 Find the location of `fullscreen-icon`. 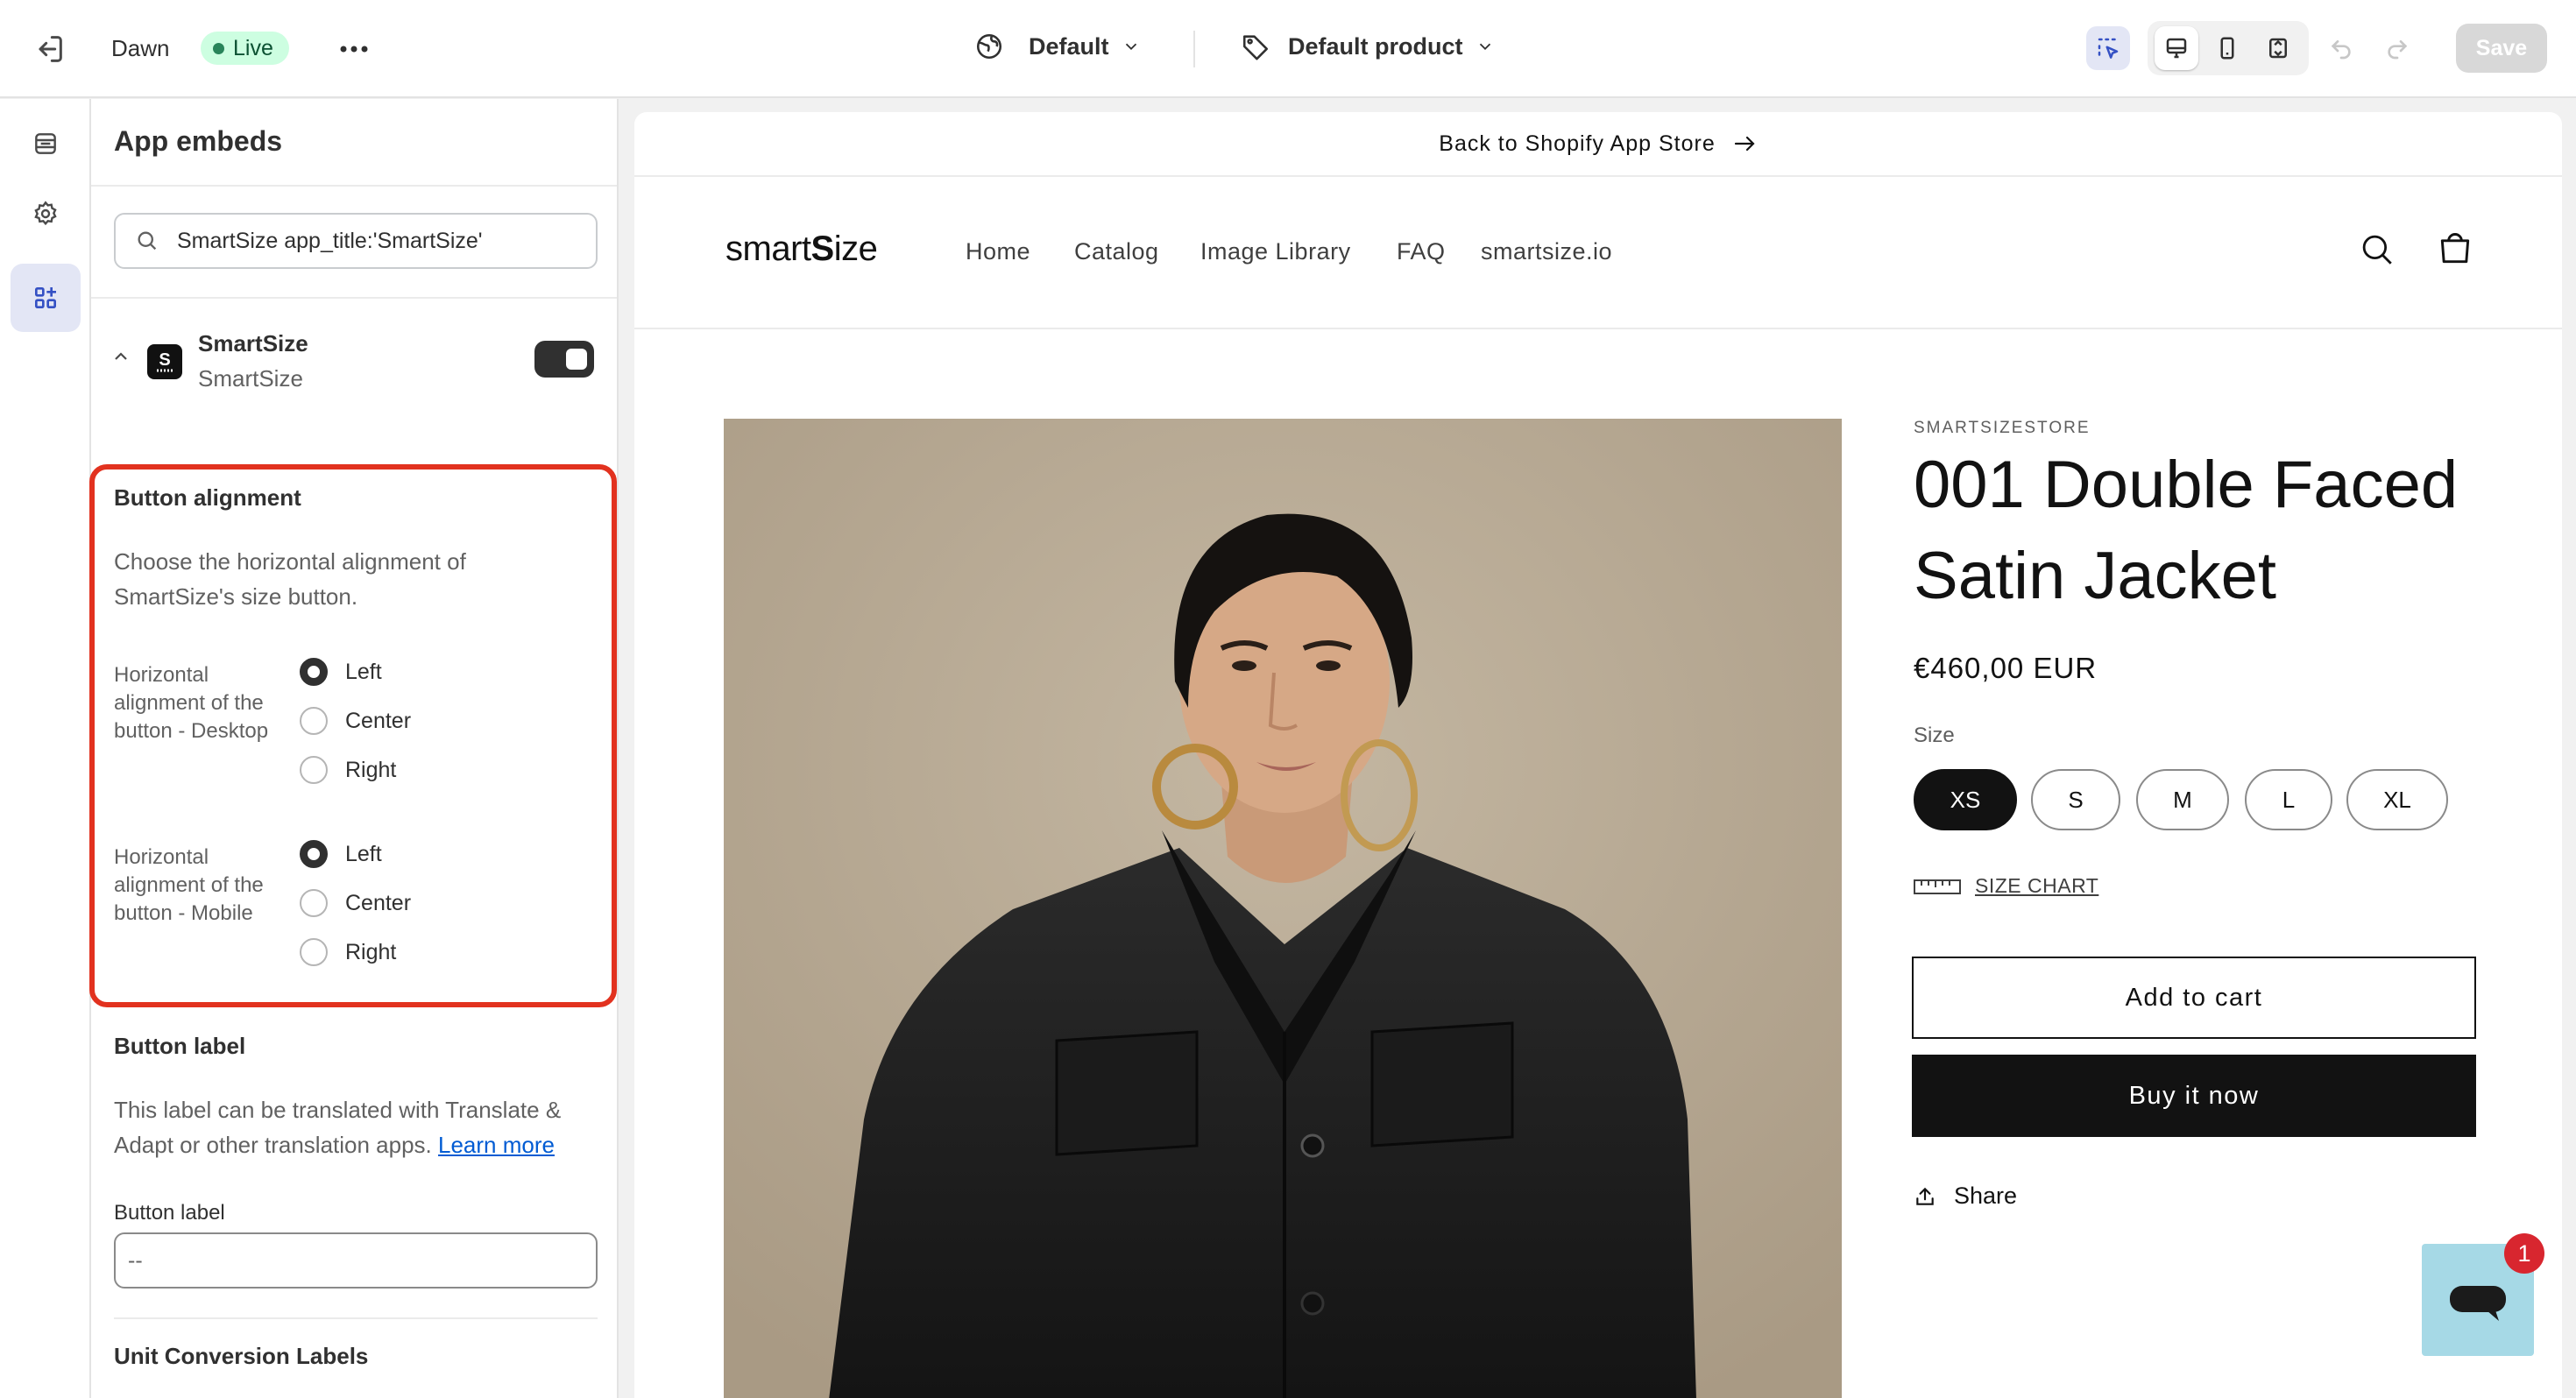

fullscreen-icon is located at coordinates (2278, 48).